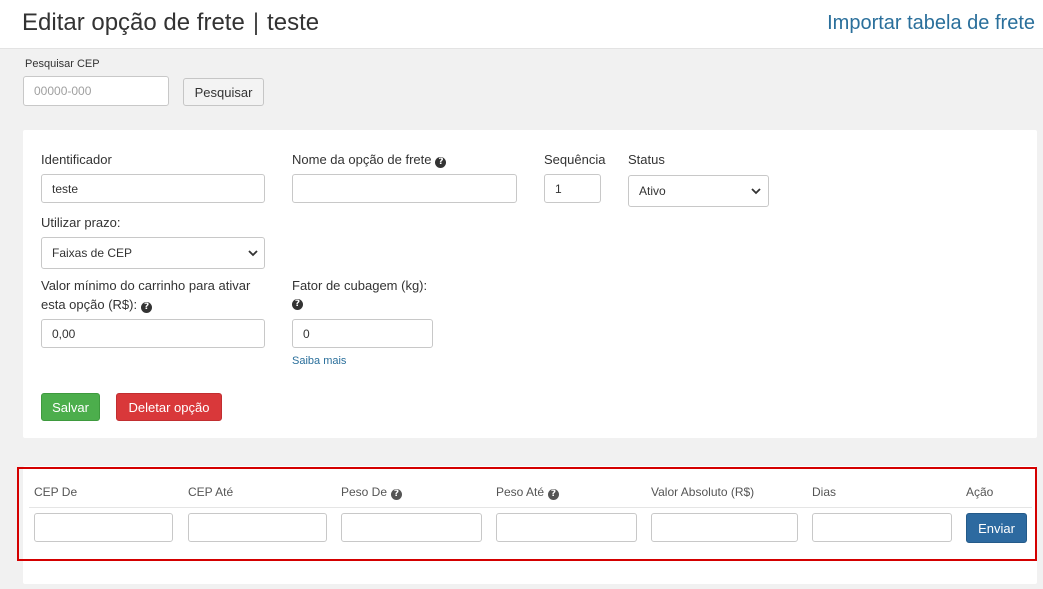 Image resolution: width=1043 pixels, height=589 pixels. Describe the element at coordinates (62, 64) in the screenshot. I see `search-cep-label: Pesquisar CEP` at that location.